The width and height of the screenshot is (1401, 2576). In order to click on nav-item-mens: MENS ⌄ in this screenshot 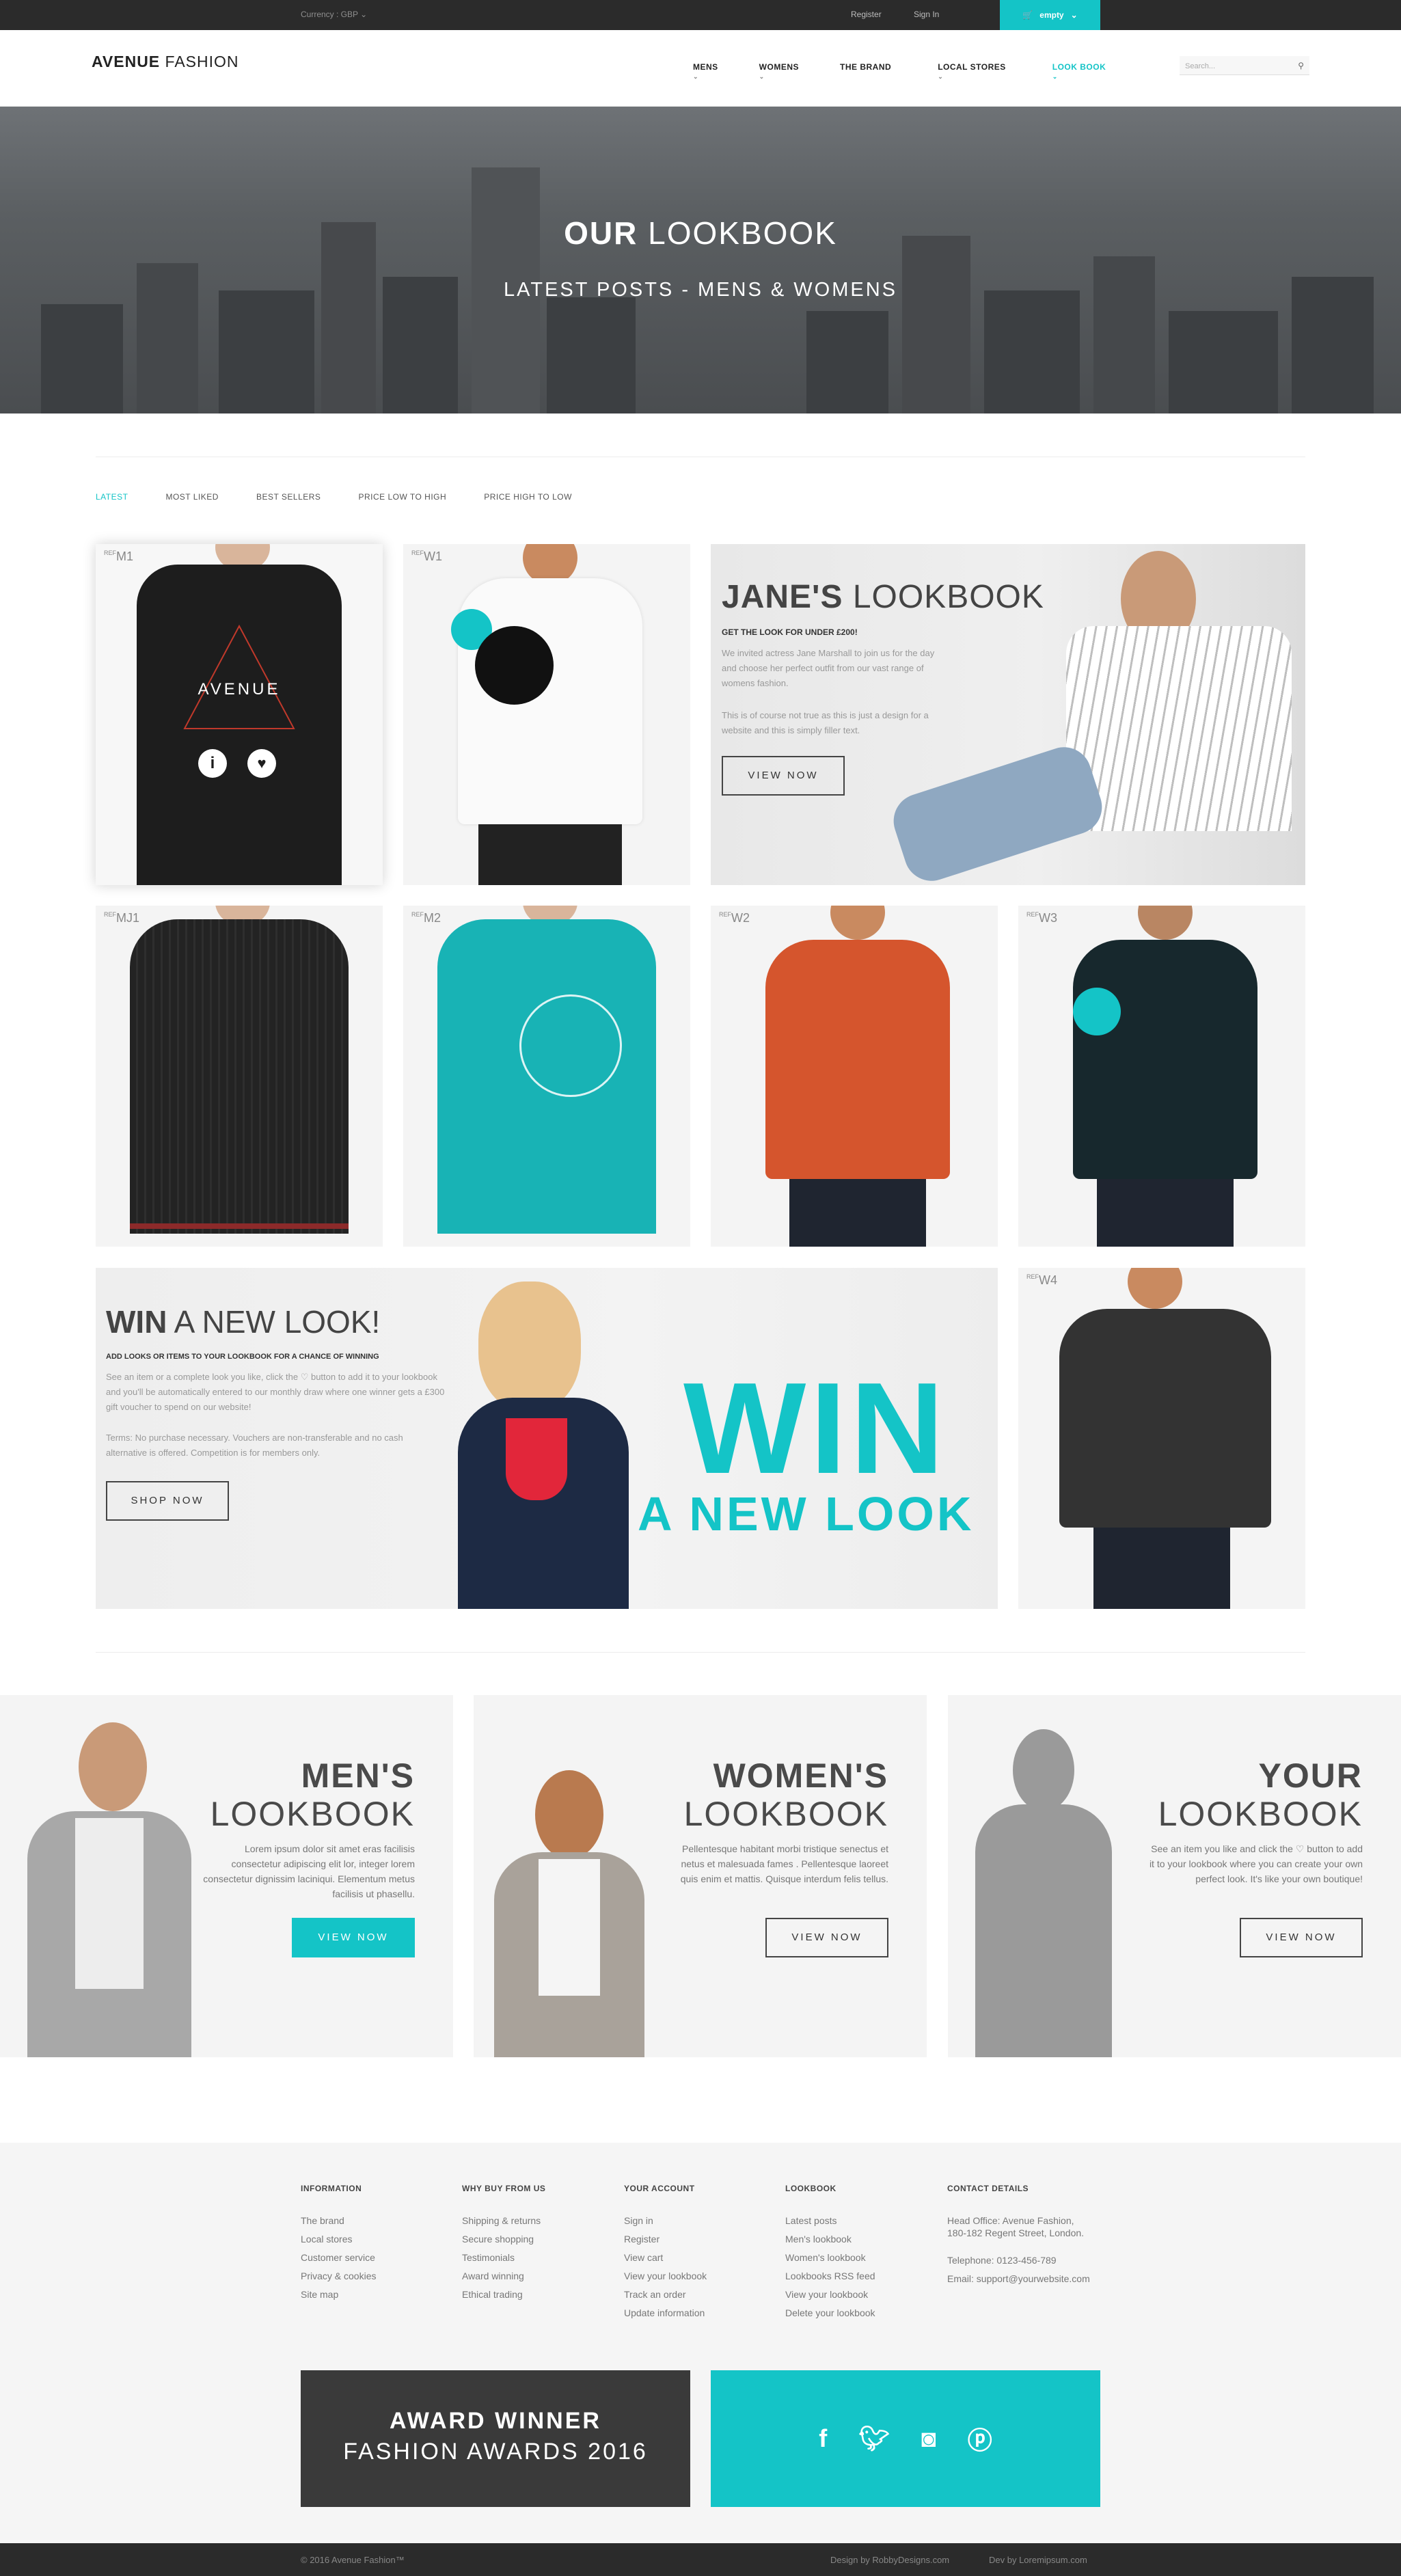, I will do `click(705, 71)`.